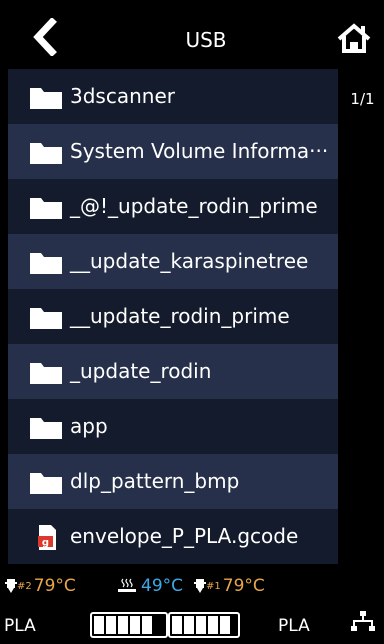 This screenshot has height=644, width=384. What do you see at coordinates (204, 625) in the screenshot?
I see `filament-level-right` at bounding box center [204, 625].